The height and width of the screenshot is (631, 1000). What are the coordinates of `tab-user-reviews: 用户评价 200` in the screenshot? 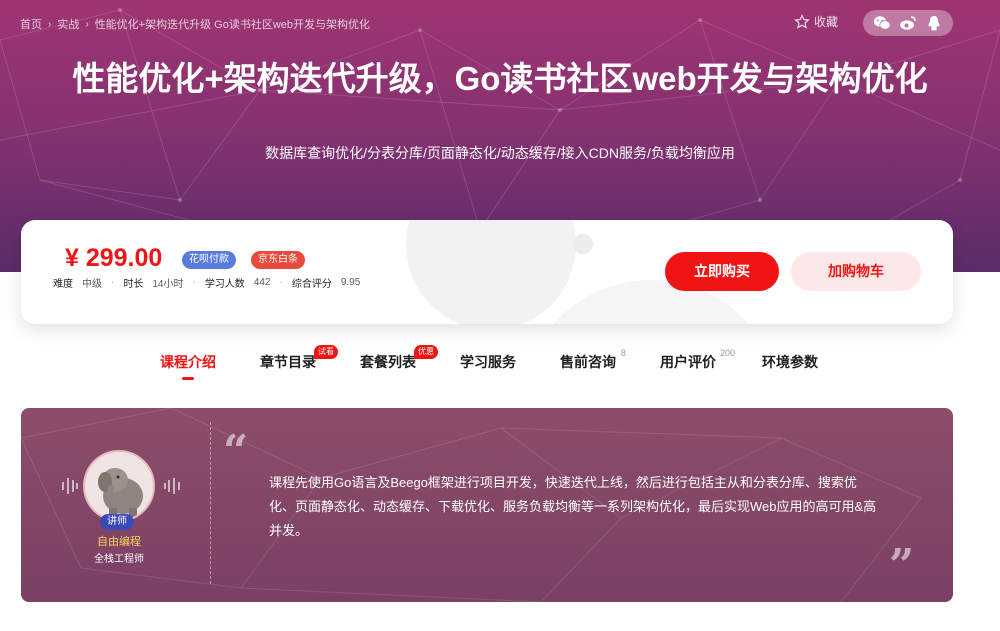 It's located at (697, 360).